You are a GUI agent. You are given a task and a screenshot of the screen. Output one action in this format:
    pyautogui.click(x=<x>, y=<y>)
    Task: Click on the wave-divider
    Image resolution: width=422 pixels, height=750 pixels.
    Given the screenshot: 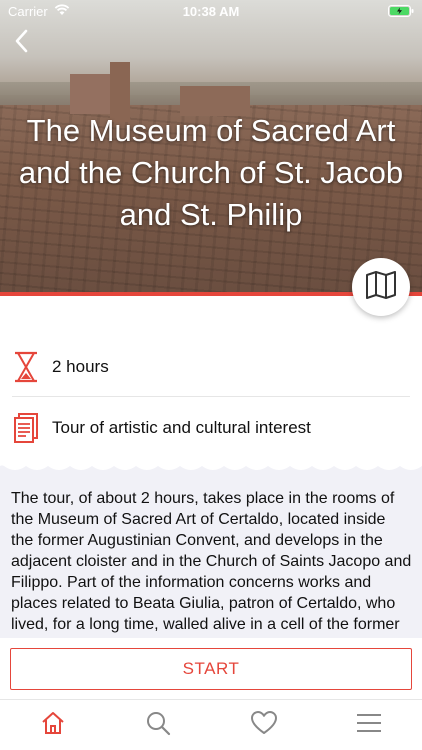 What is the action you would take?
    pyautogui.click(x=211, y=470)
    